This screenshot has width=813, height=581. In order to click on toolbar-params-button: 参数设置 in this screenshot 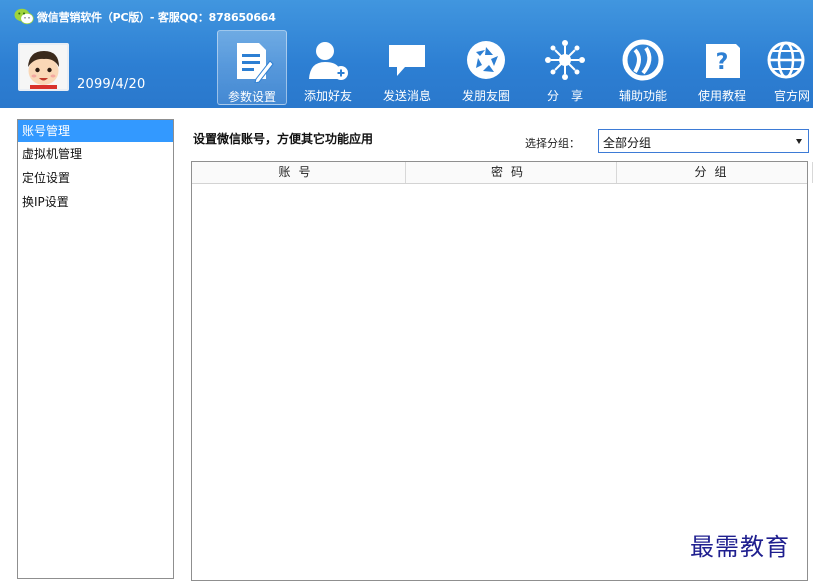, I will do `click(252, 67)`.